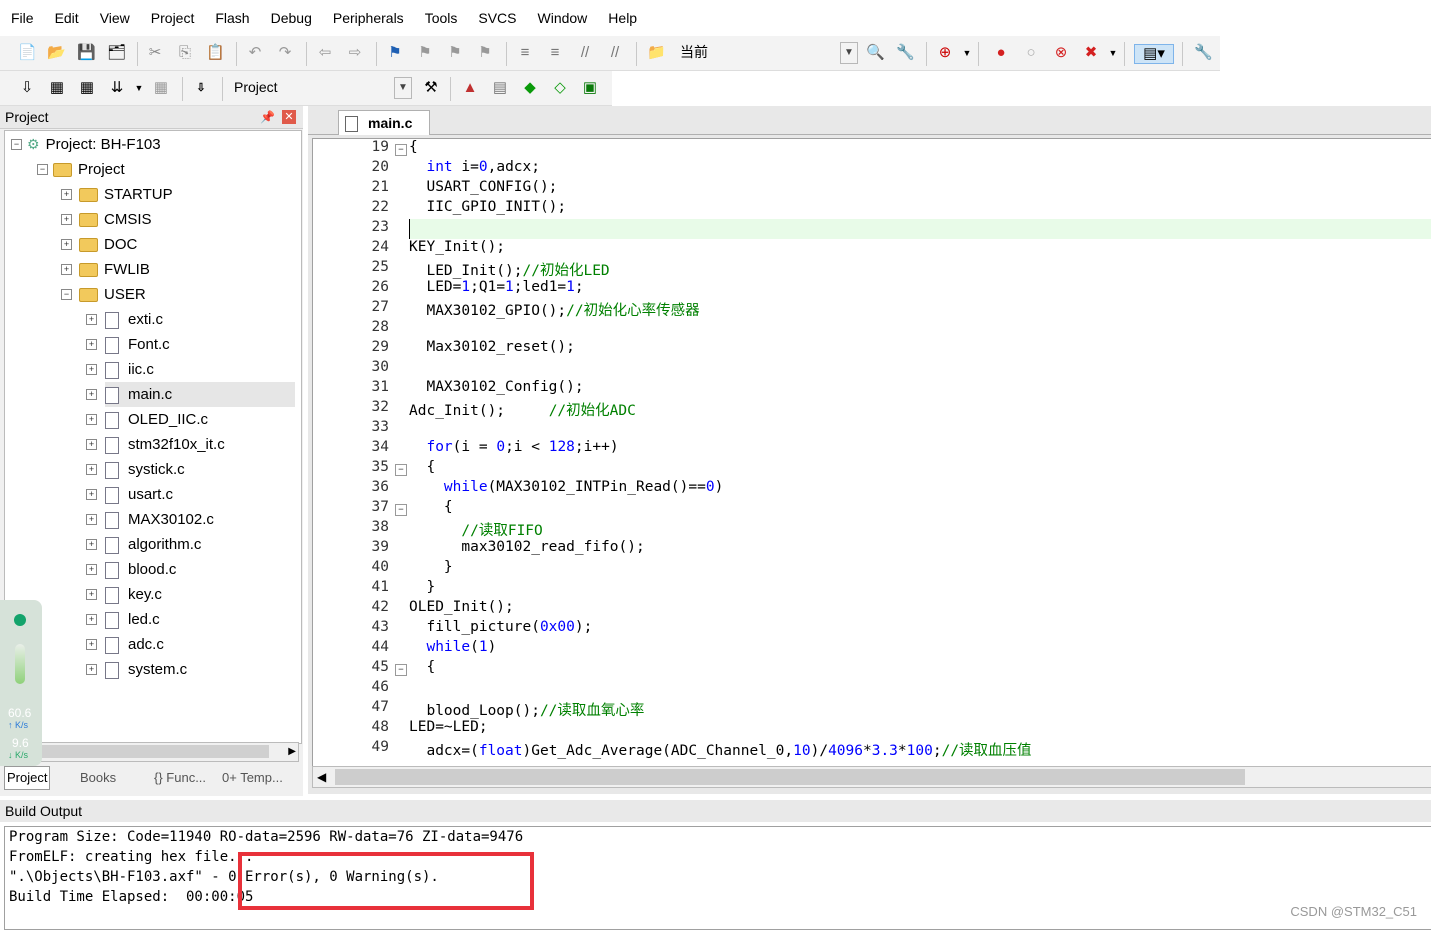 The height and width of the screenshot is (930, 1431). Describe the element at coordinates (140, 569) in the screenshot. I see `tree-file: blood.c` at that location.